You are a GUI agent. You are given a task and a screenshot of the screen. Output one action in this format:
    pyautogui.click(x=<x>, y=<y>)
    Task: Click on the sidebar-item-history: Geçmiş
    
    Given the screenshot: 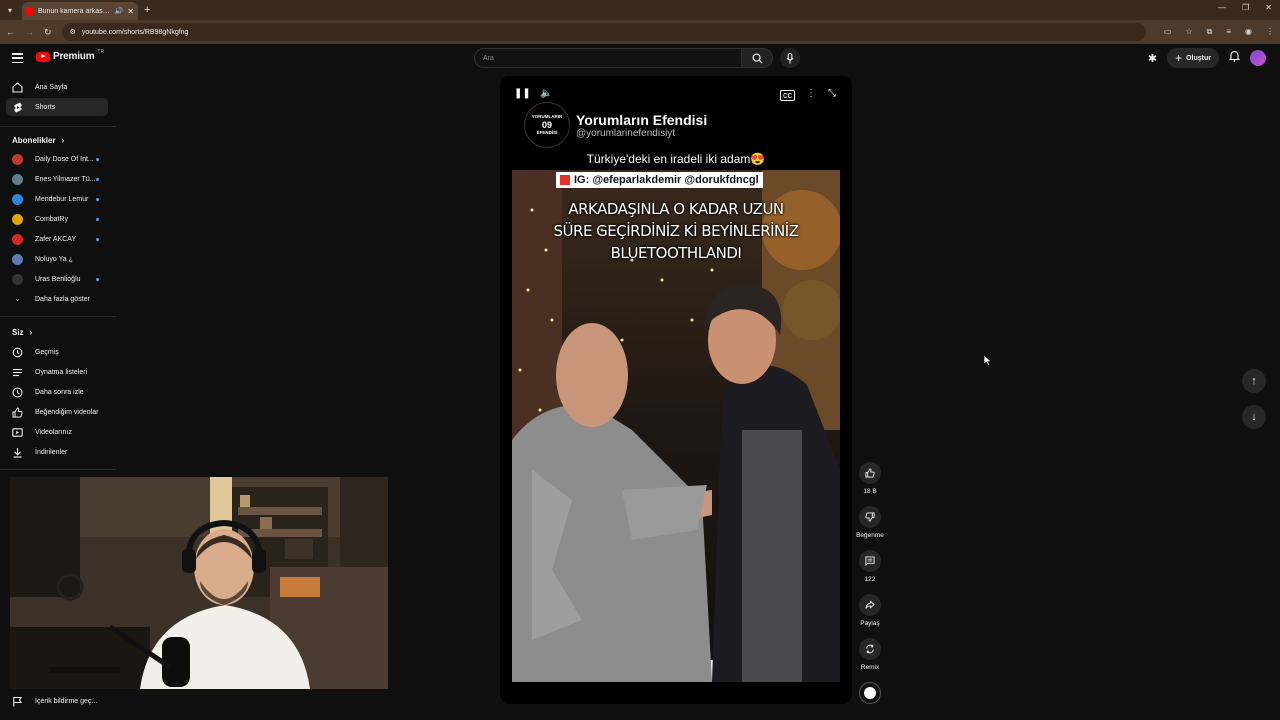 What is the action you would take?
    pyautogui.click(x=57, y=352)
    